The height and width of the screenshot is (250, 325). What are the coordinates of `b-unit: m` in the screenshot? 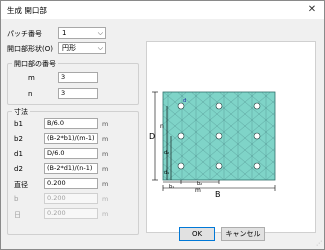 It's located at (105, 199).